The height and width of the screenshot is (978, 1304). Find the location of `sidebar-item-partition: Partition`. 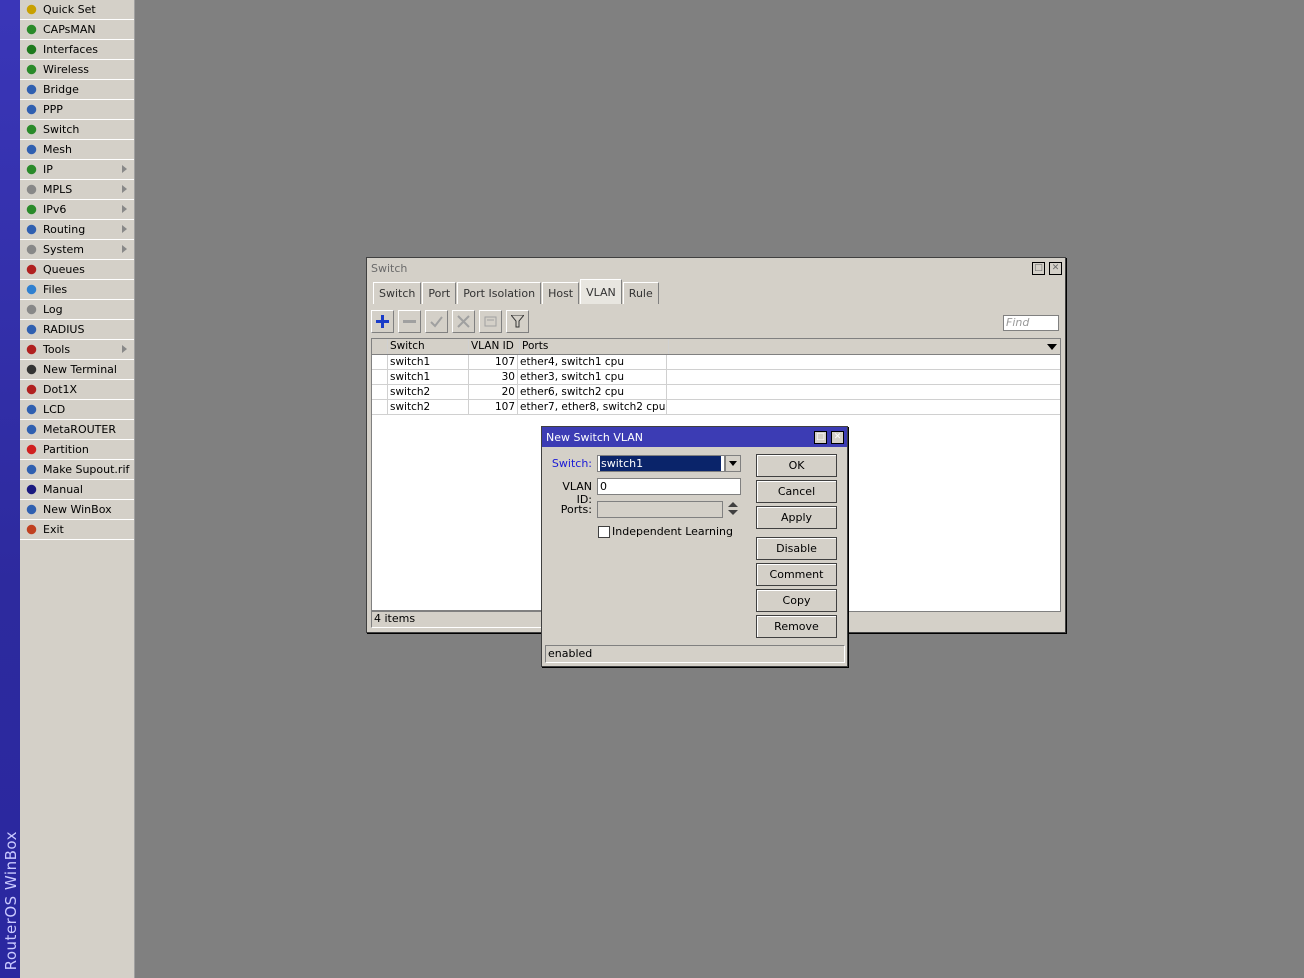

sidebar-item-partition: Partition is located at coordinates (77, 450).